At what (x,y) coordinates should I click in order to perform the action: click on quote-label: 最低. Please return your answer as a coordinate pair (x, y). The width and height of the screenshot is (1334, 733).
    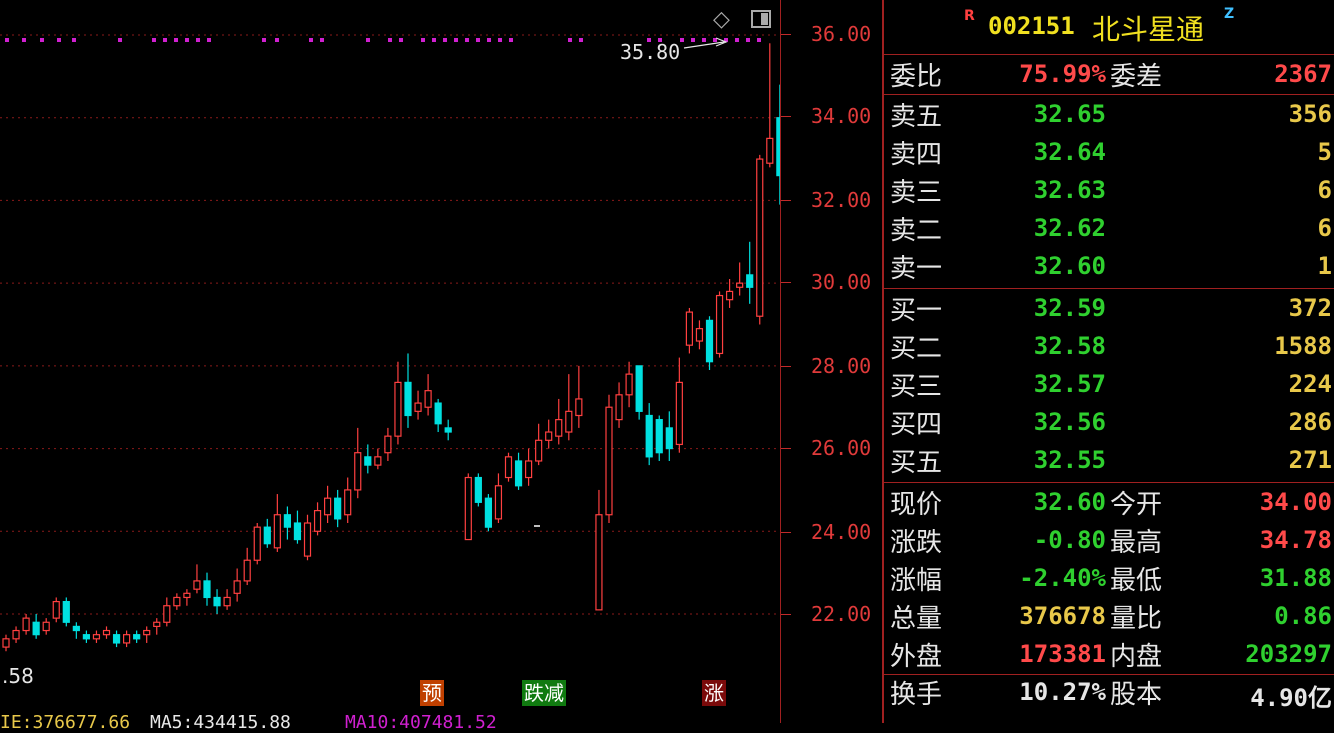
    Looking at the image, I should click on (1136, 581).